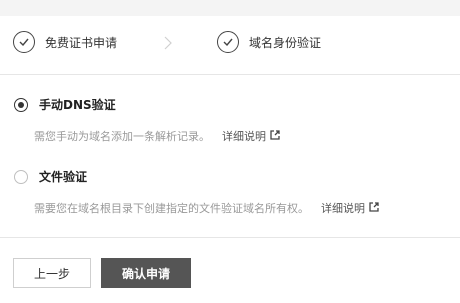  I want to click on file-radio, so click(21, 176).